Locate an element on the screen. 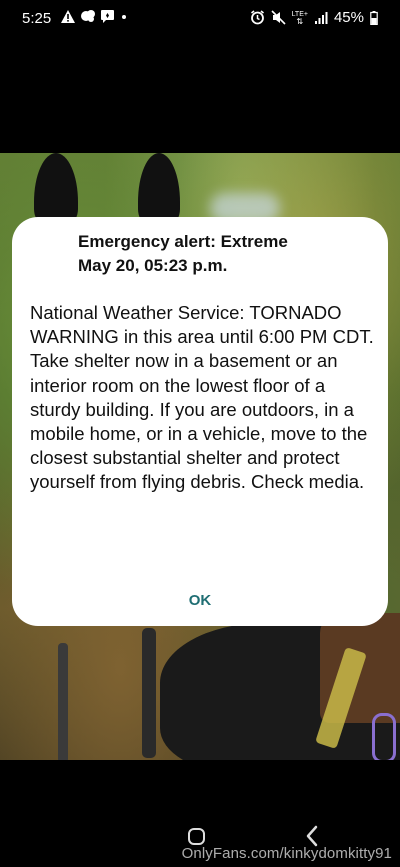 This screenshot has width=400, height=867. horse-ear-right is located at coordinates (159, 188).